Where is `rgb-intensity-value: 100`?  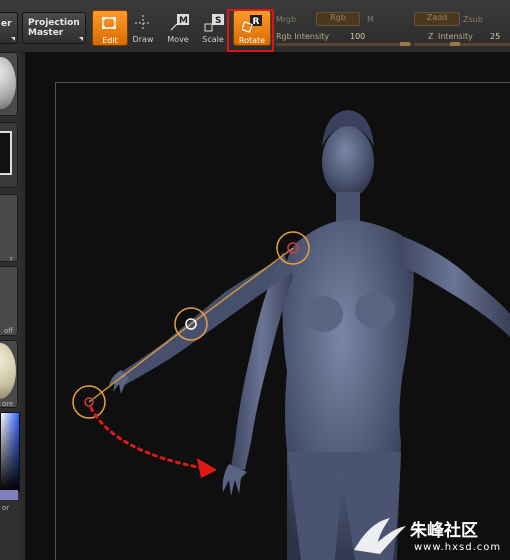
rgb-intensity-value: 100 is located at coordinates (358, 36).